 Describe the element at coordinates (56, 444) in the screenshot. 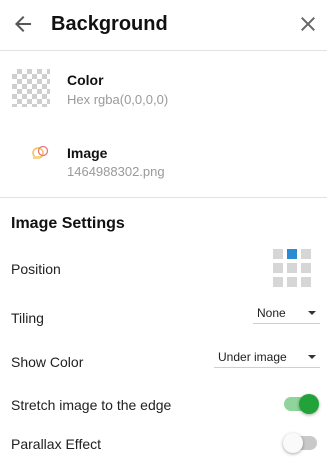

I see `parallax-label: Parallax Effect` at that location.